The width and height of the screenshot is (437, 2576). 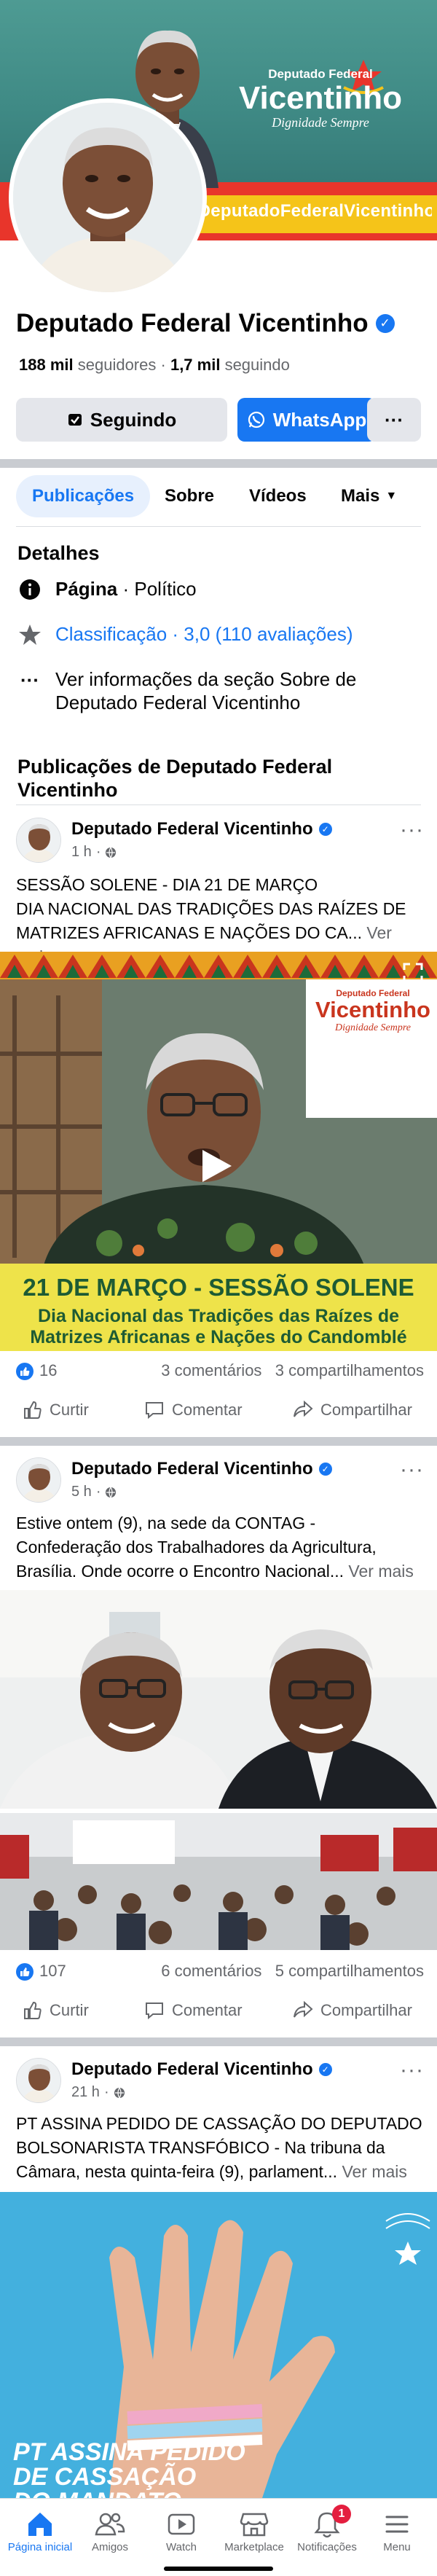 What do you see at coordinates (117, 365) in the screenshot?
I see `followers-label: seguidores` at bounding box center [117, 365].